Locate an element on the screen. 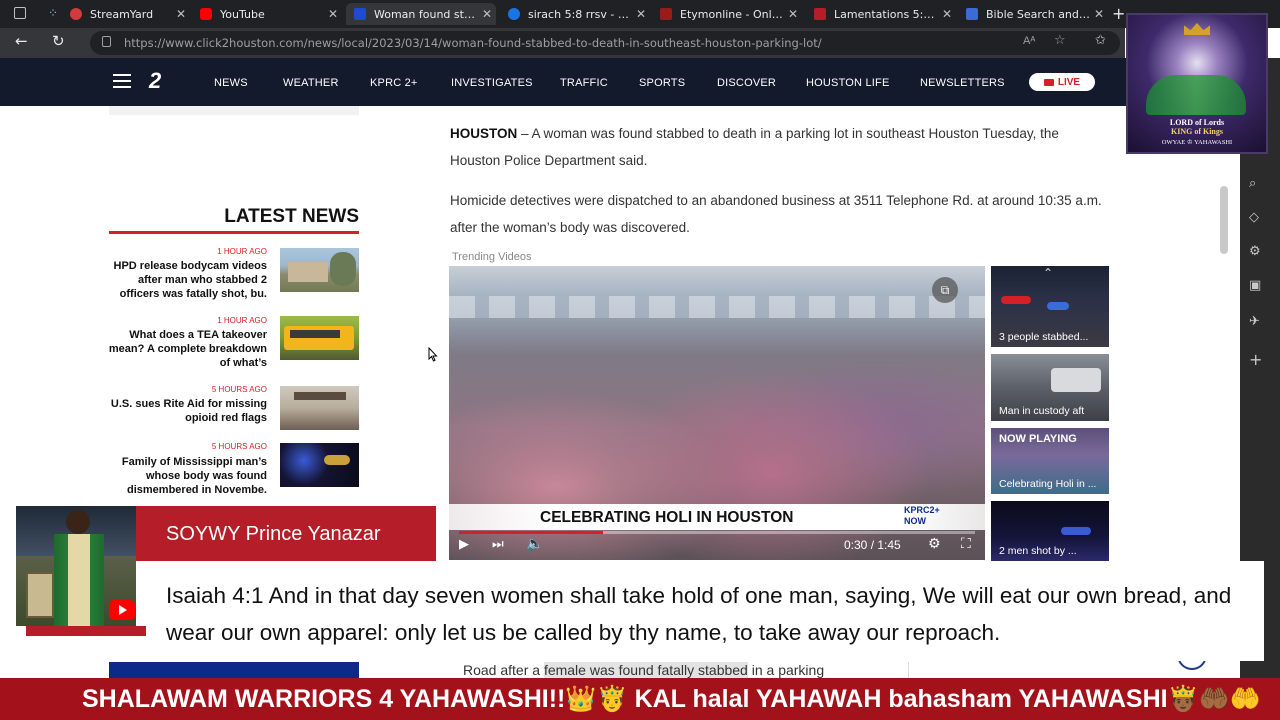 Image resolution: width=1280 pixels, height=720 pixels. fullscreen-icon: ⛶ is located at coordinates (966, 544).